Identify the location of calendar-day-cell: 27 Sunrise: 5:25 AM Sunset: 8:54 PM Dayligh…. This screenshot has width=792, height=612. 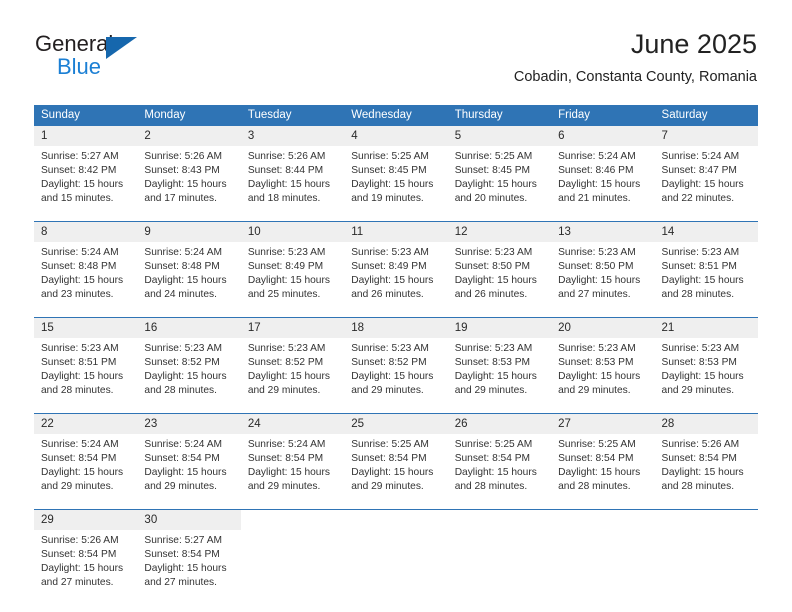
(603, 457).